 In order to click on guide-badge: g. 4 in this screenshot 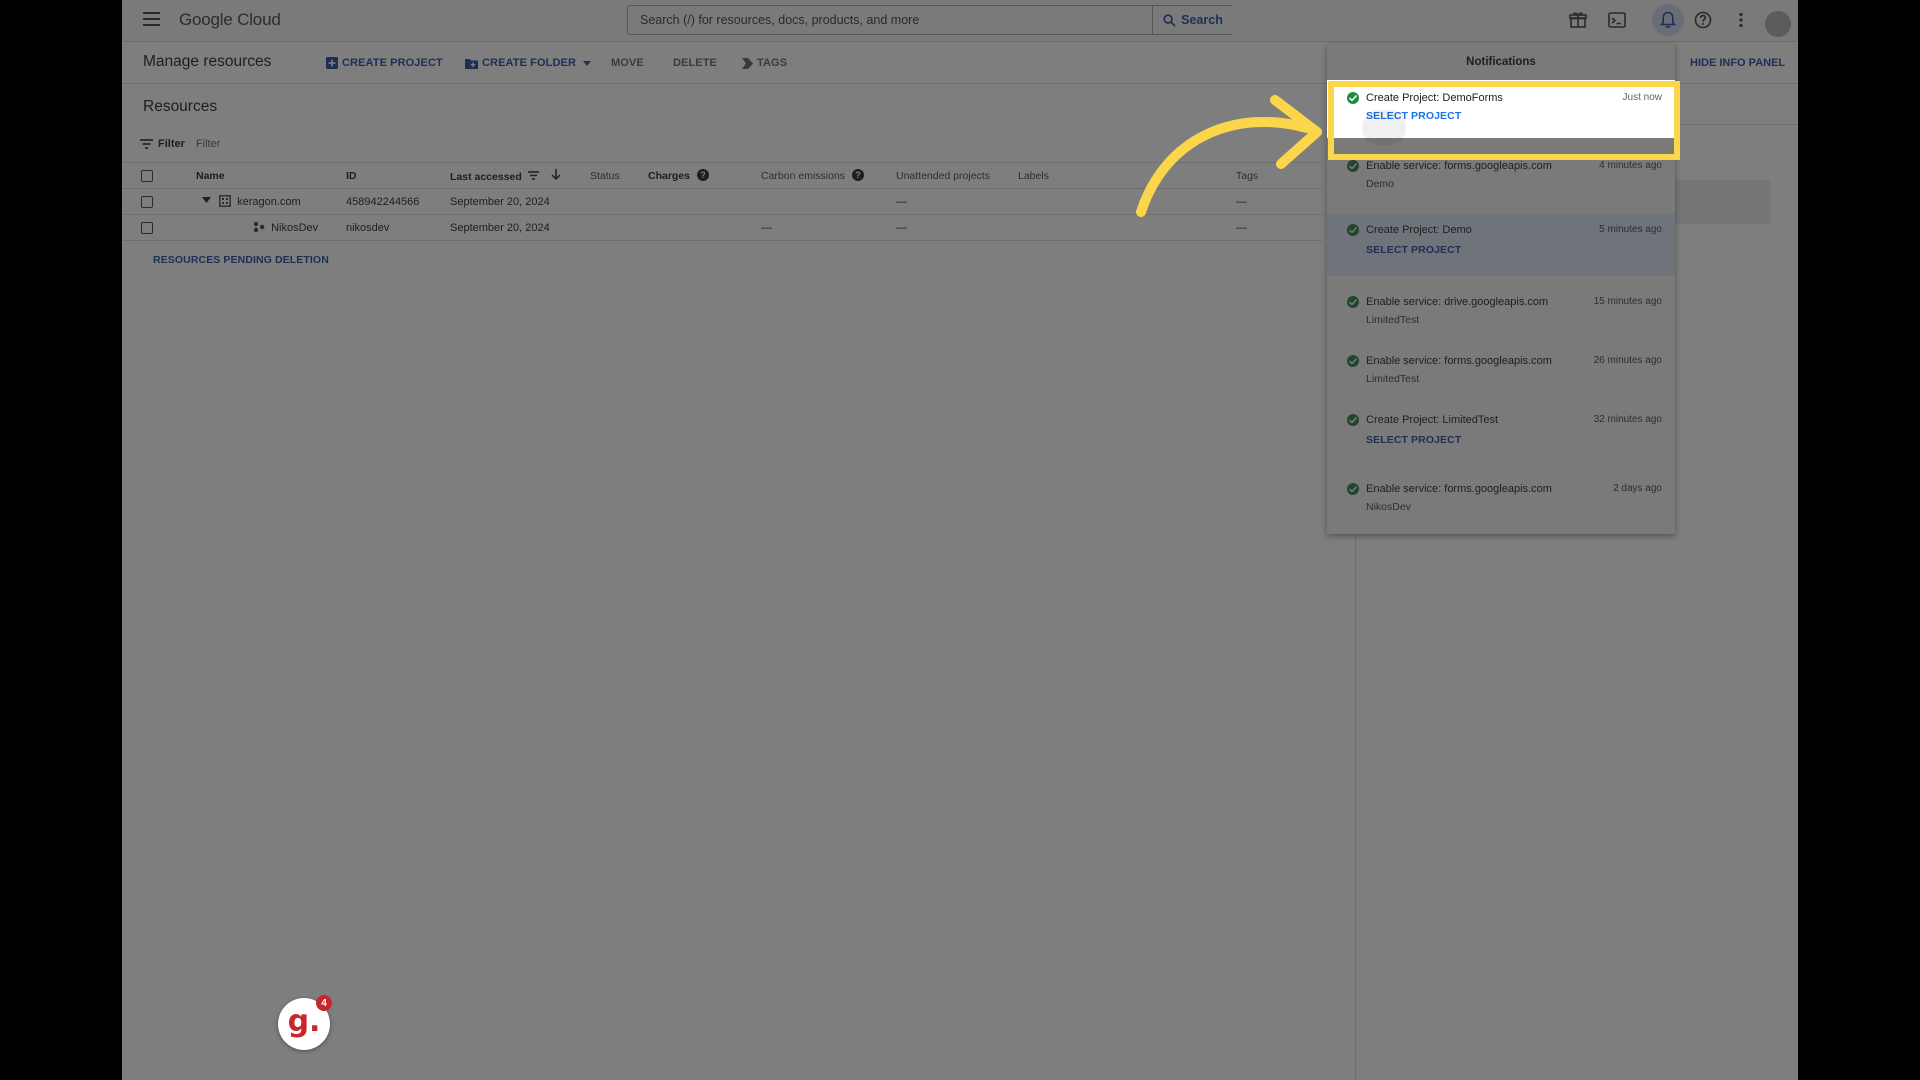, I will do `click(305, 1022)`.